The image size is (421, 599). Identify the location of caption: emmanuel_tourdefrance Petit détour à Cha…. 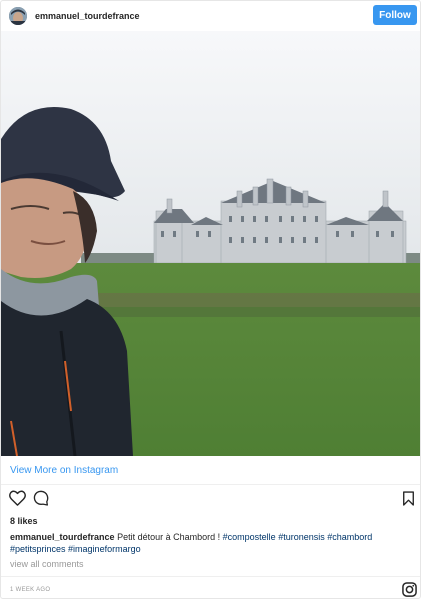
(210, 543).